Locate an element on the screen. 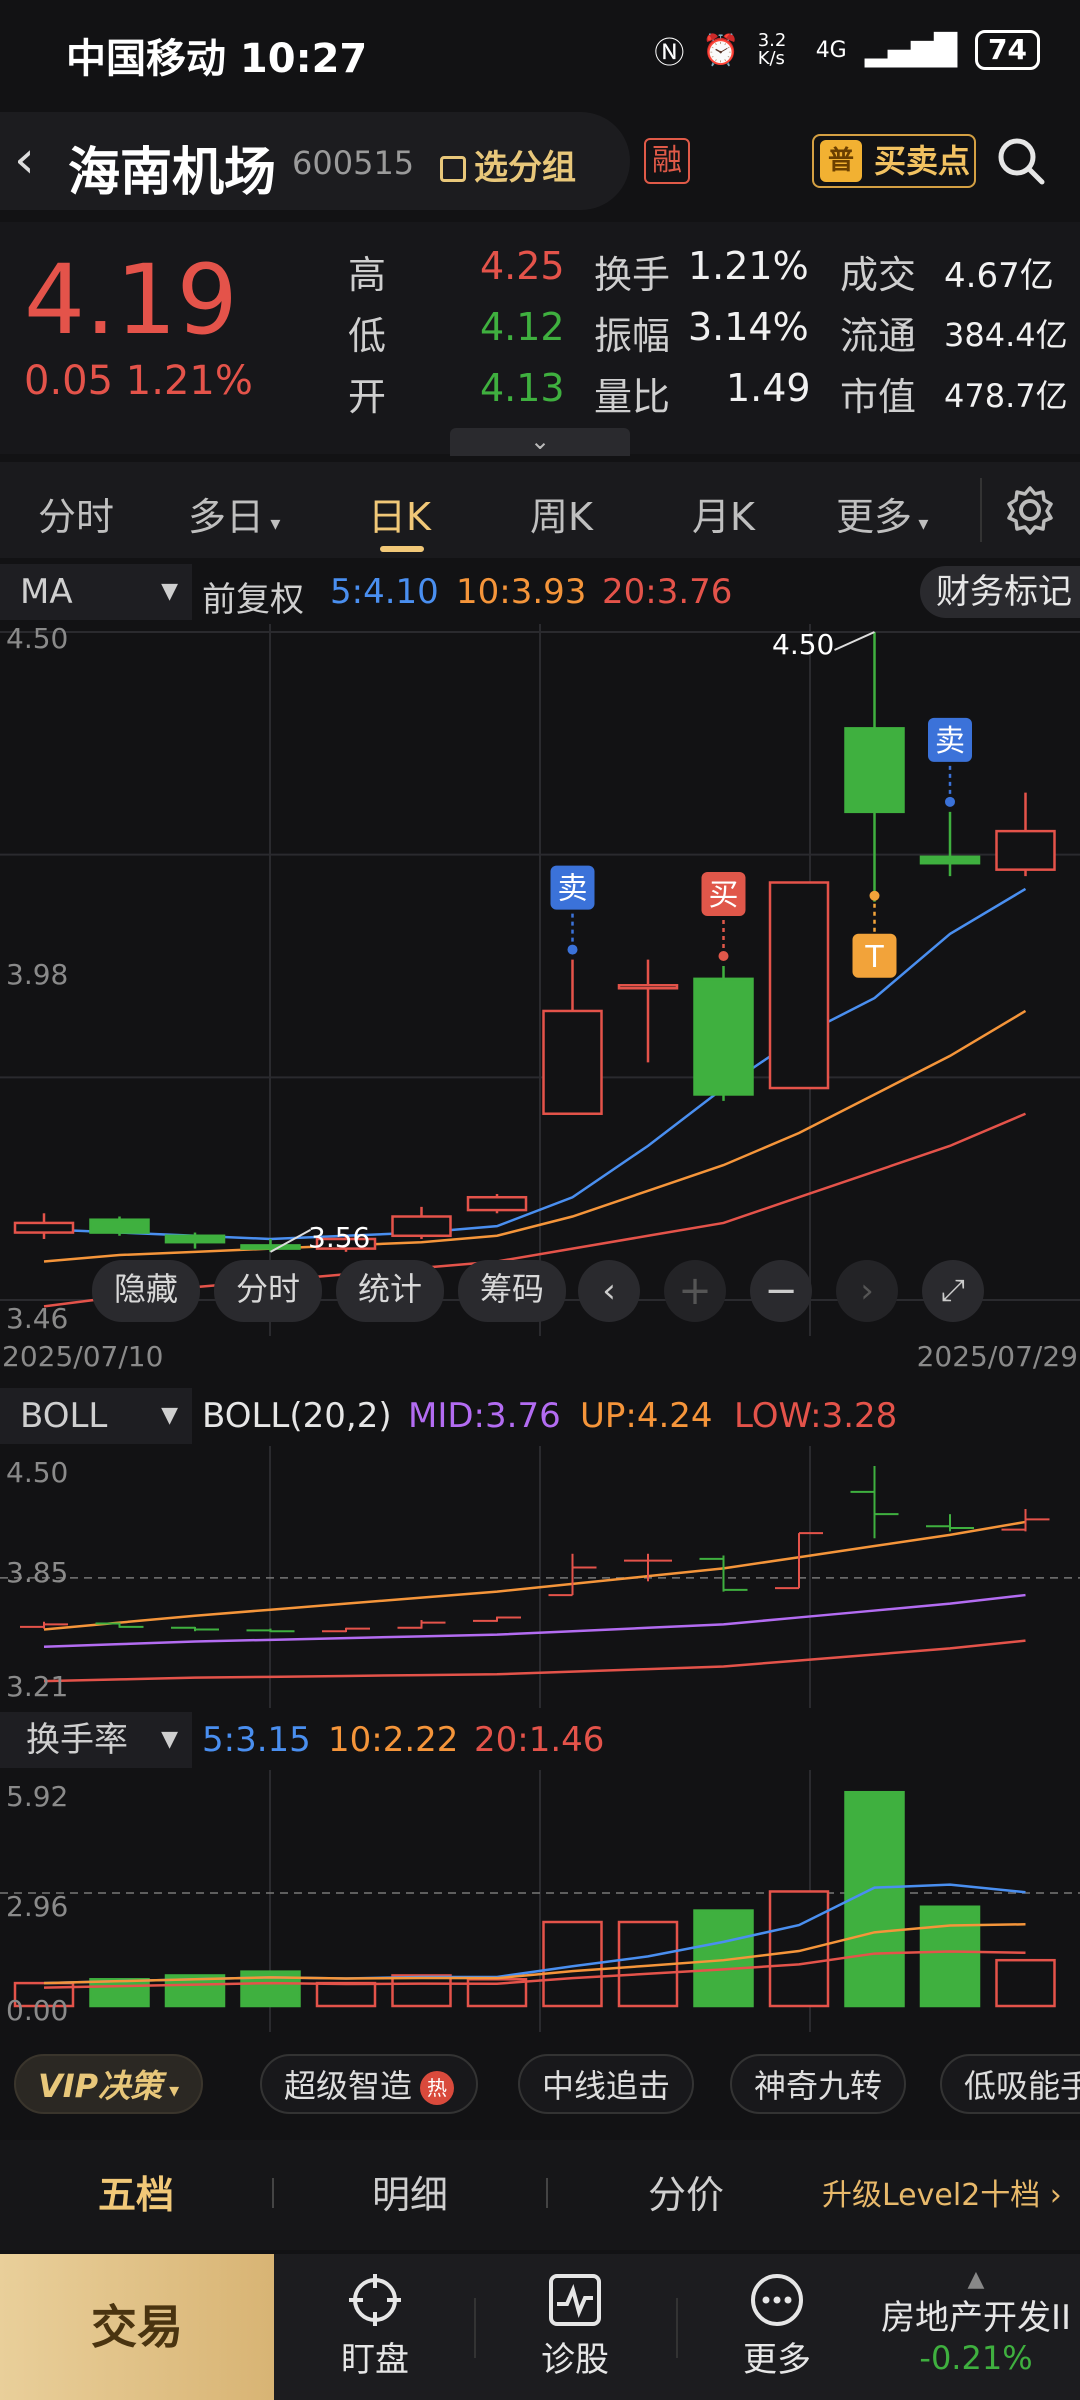 This screenshot has width=1080, height=2400. buy-sell-points-button: 普 买卖点 is located at coordinates (894, 161).